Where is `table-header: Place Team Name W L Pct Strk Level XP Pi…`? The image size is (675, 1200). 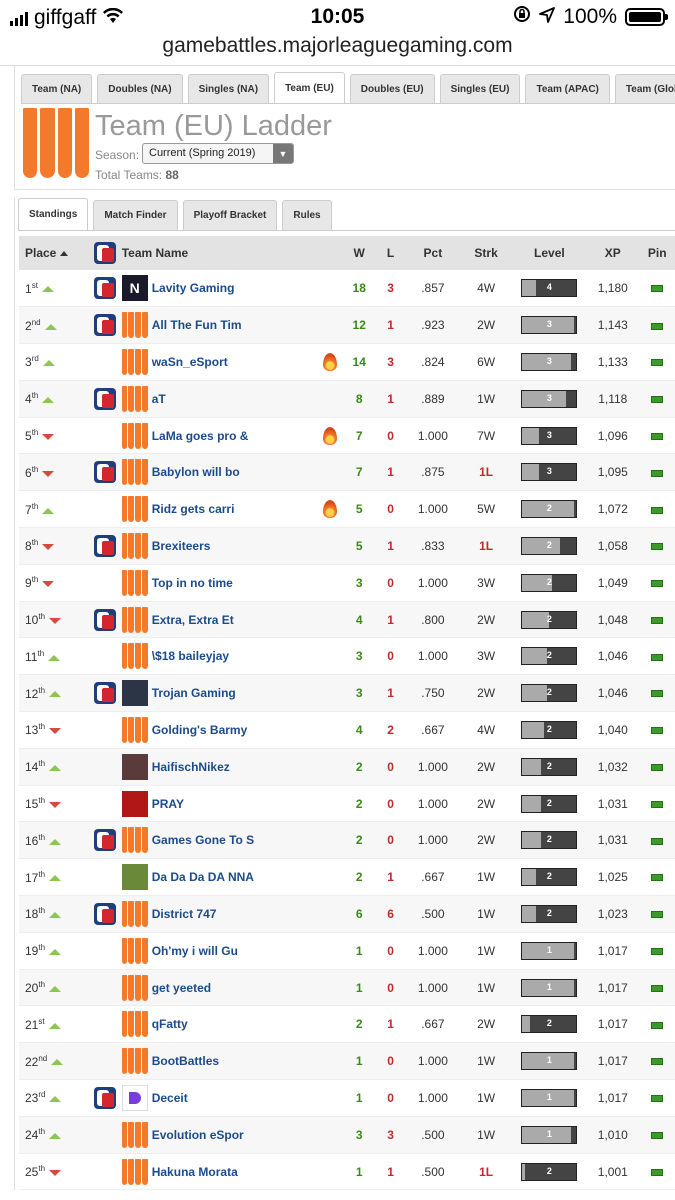
table-header: Place Team Name W L Pct Strk Level XP Pi… is located at coordinates (347, 253).